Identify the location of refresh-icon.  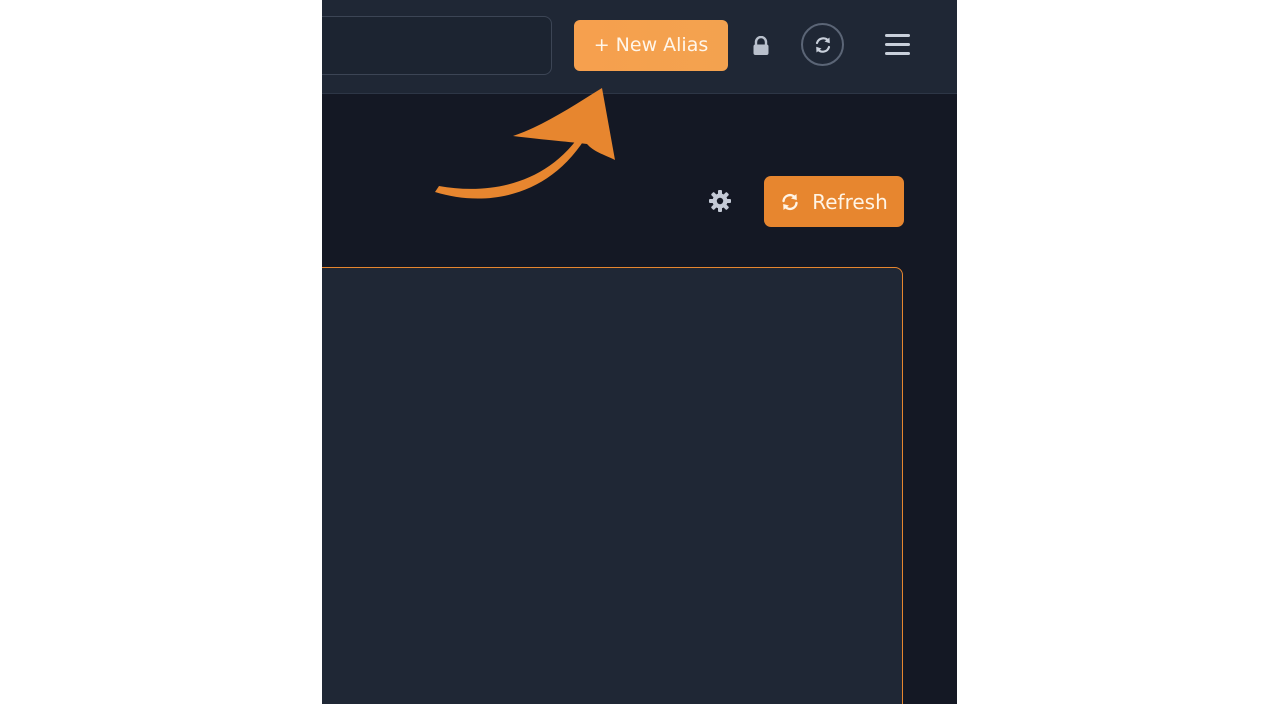
(790, 201).